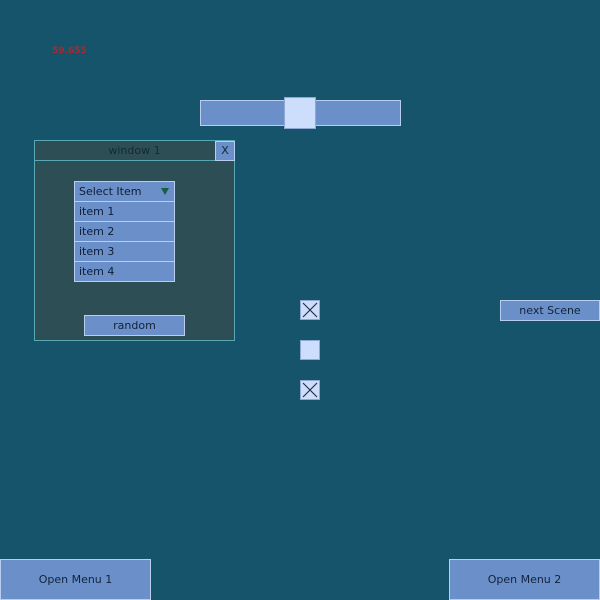 This screenshot has height=600, width=600. What do you see at coordinates (69, 51) in the screenshot?
I see `fps-counter: 59.655` at bounding box center [69, 51].